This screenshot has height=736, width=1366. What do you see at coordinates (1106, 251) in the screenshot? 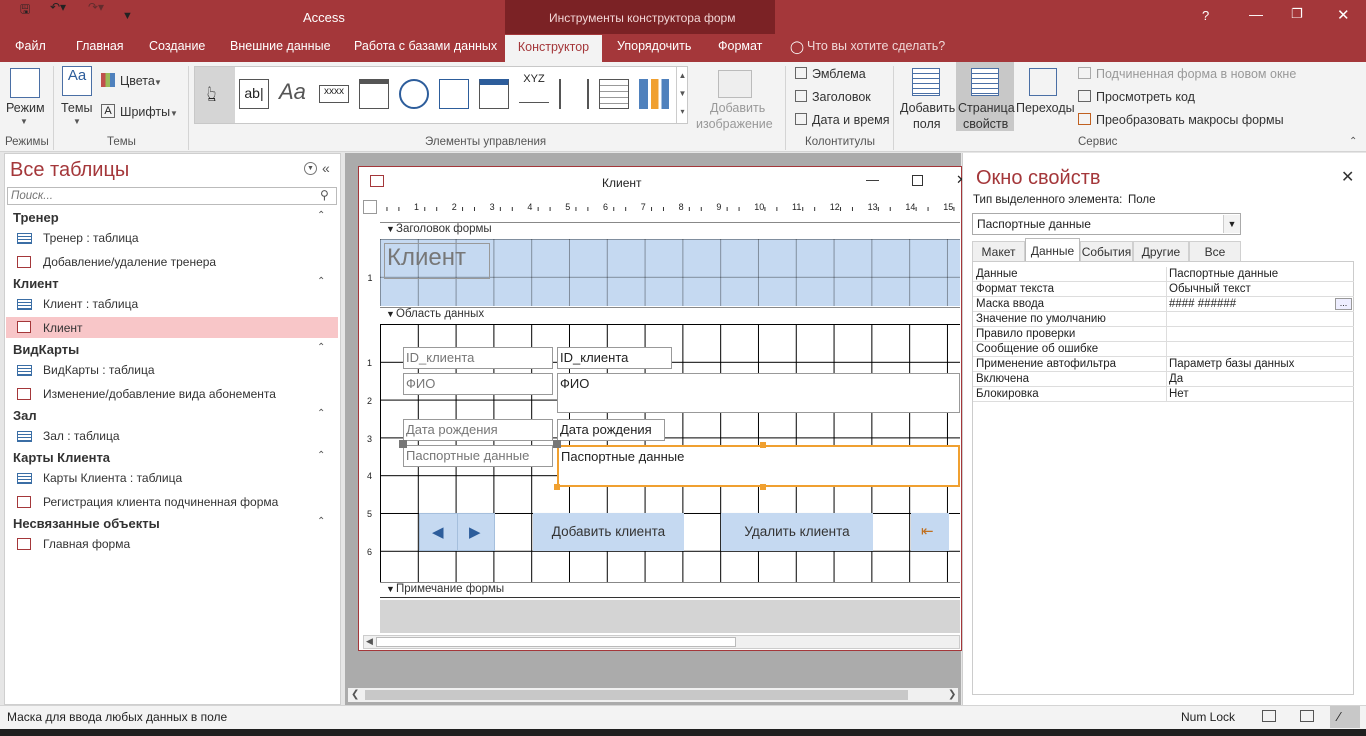
I see `tab-events: События` at bounding box center [1106, 251].